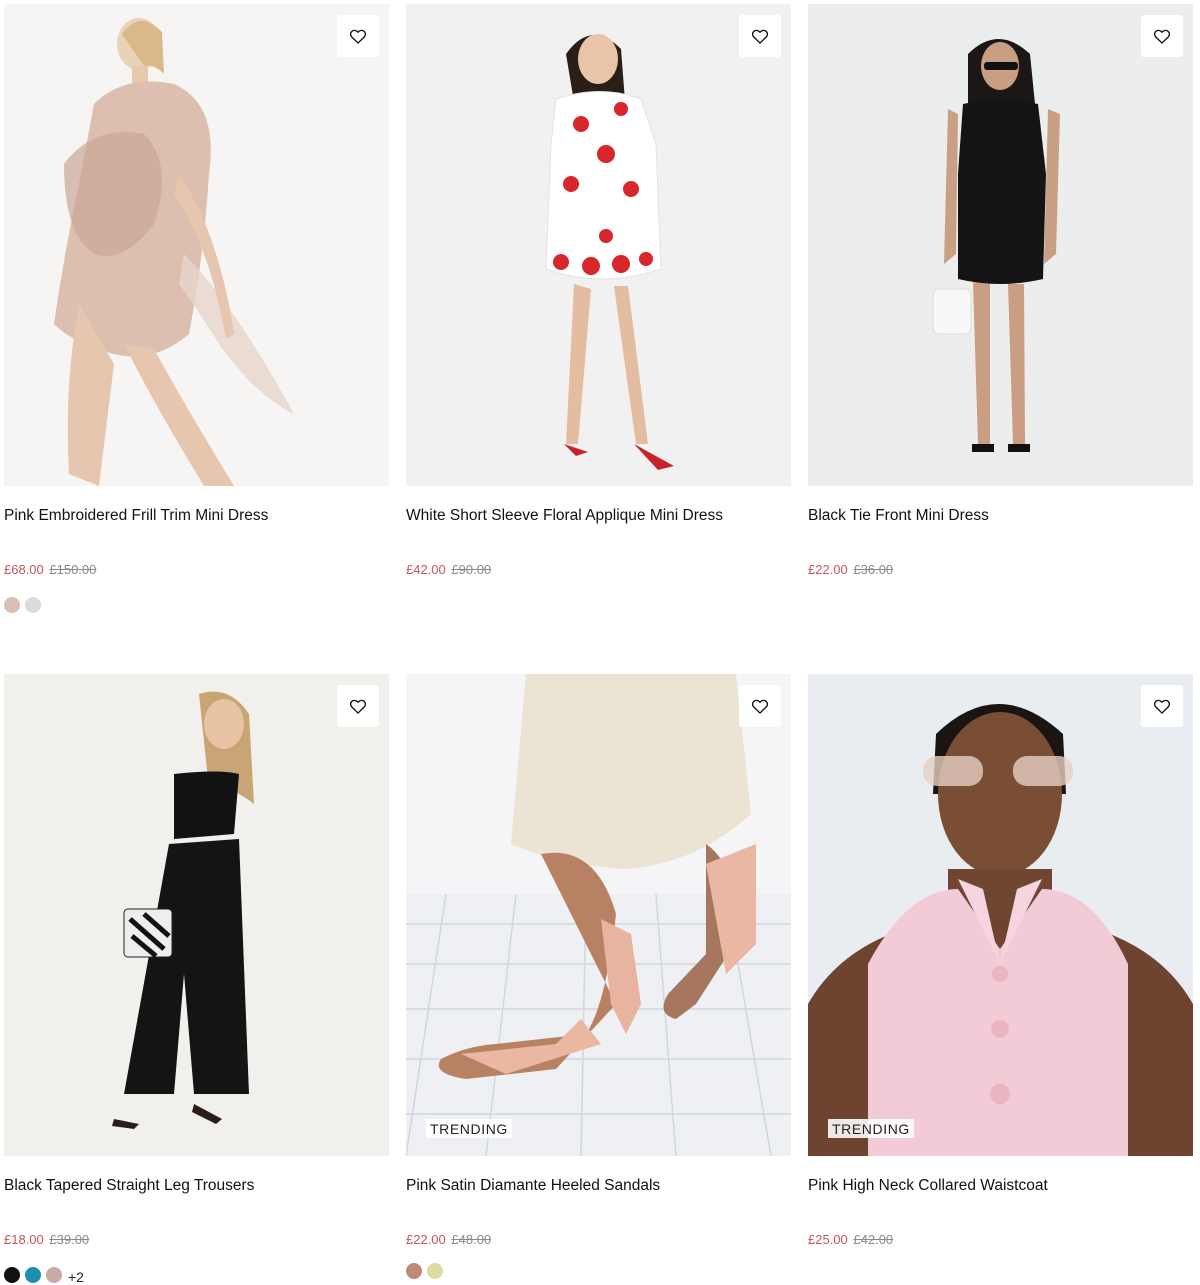 This screenshot has height=1285, width=1200. I want to click on original-price: £90.00, so click(471, 569).